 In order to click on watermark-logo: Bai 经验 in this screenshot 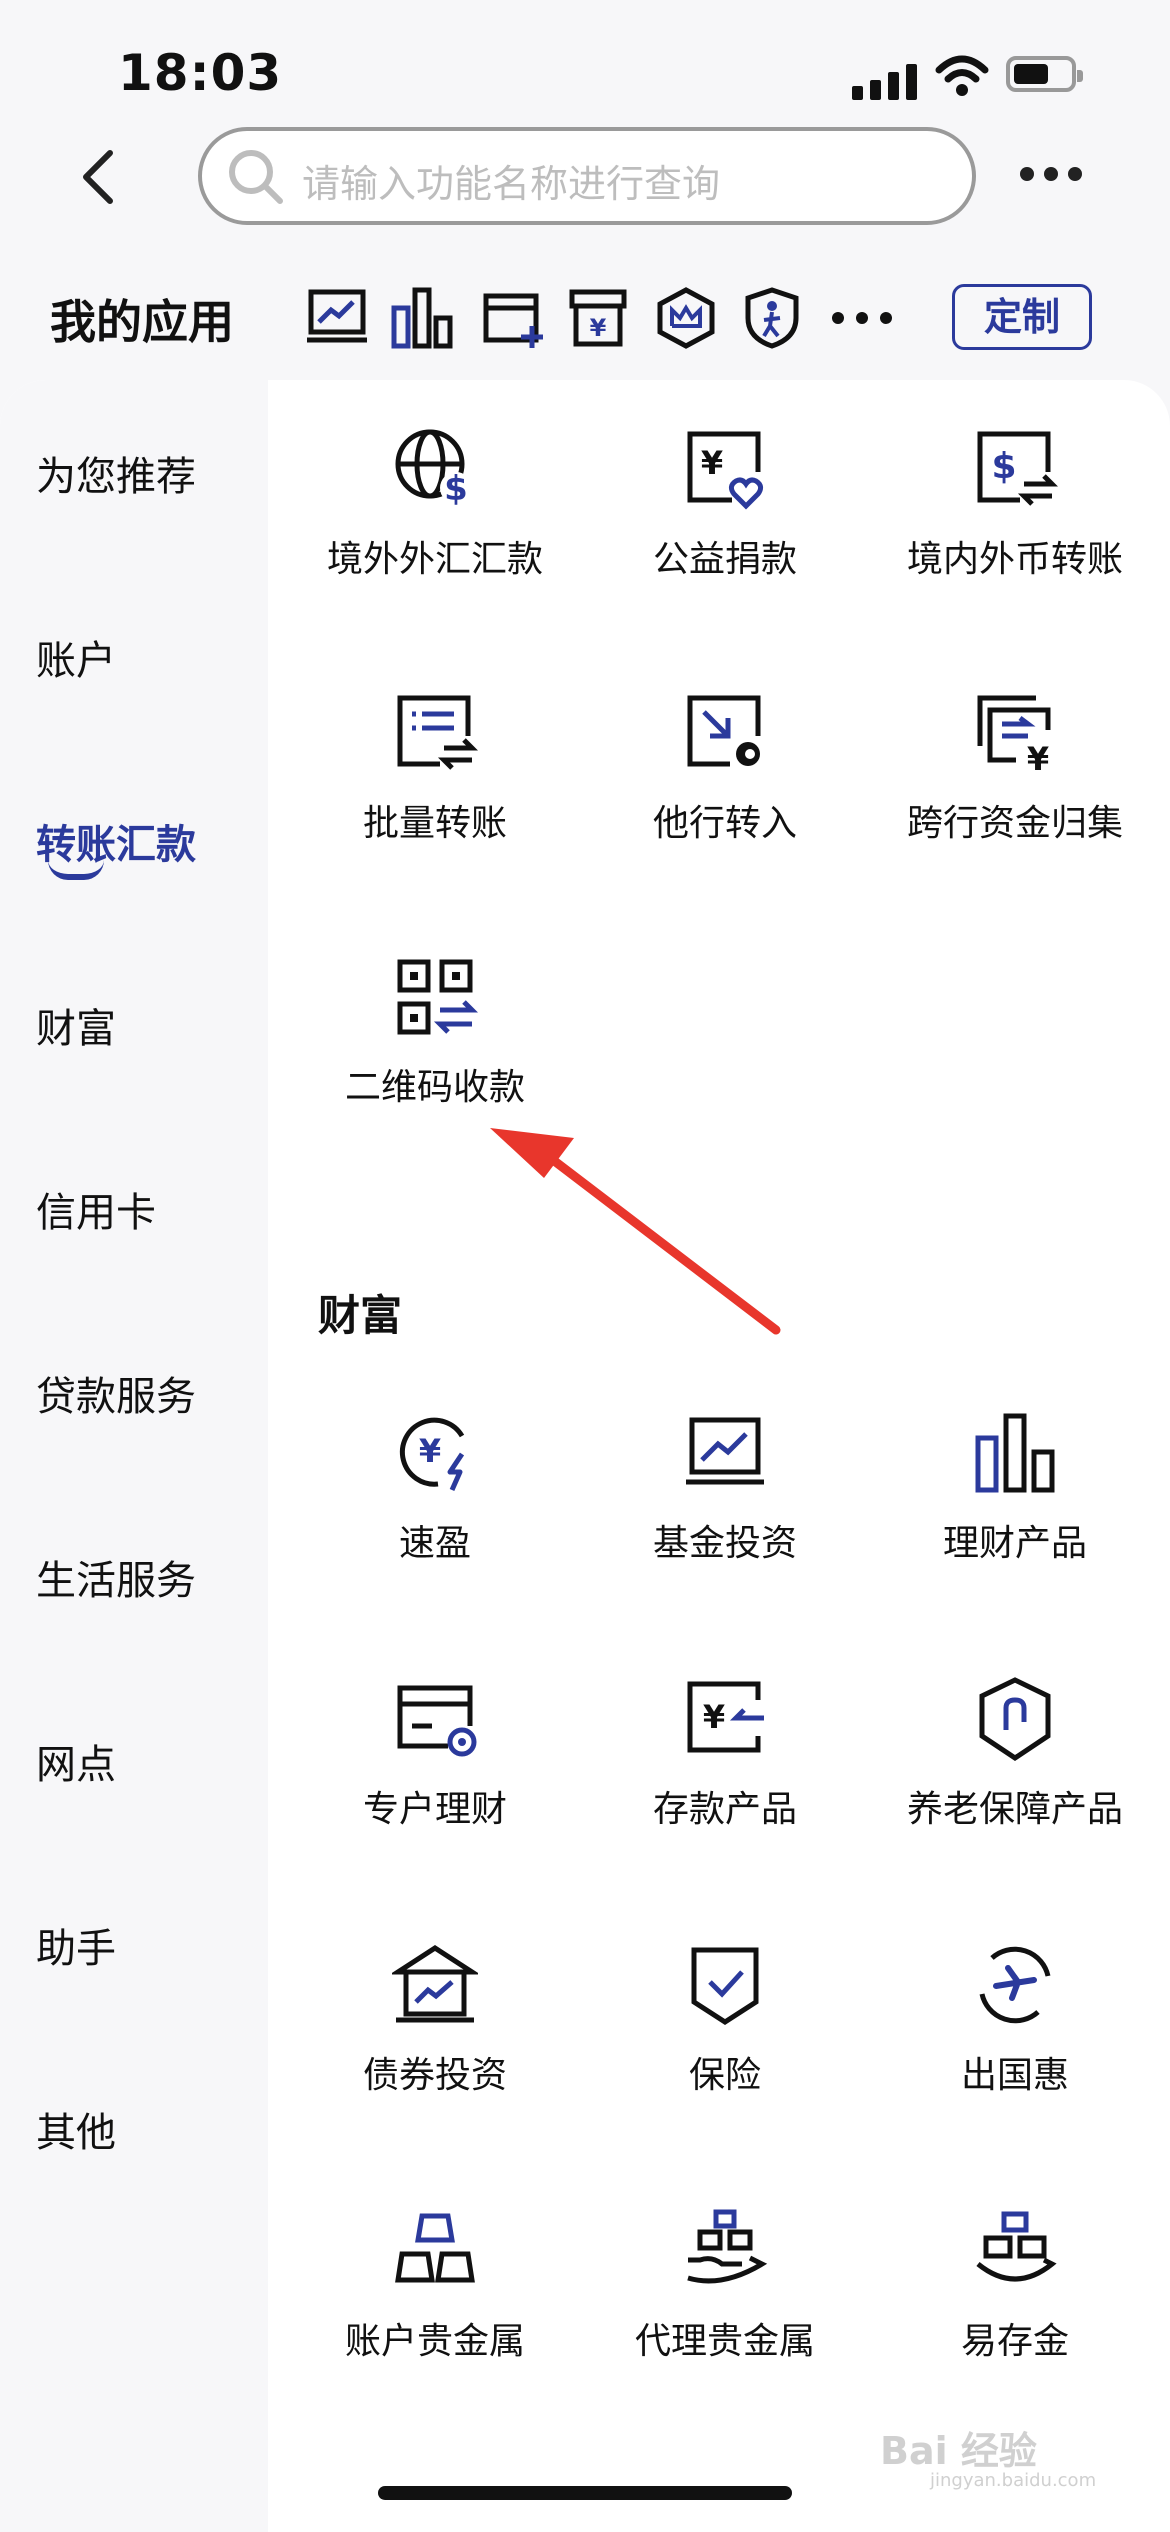, I will do `click(958, 2451)`.